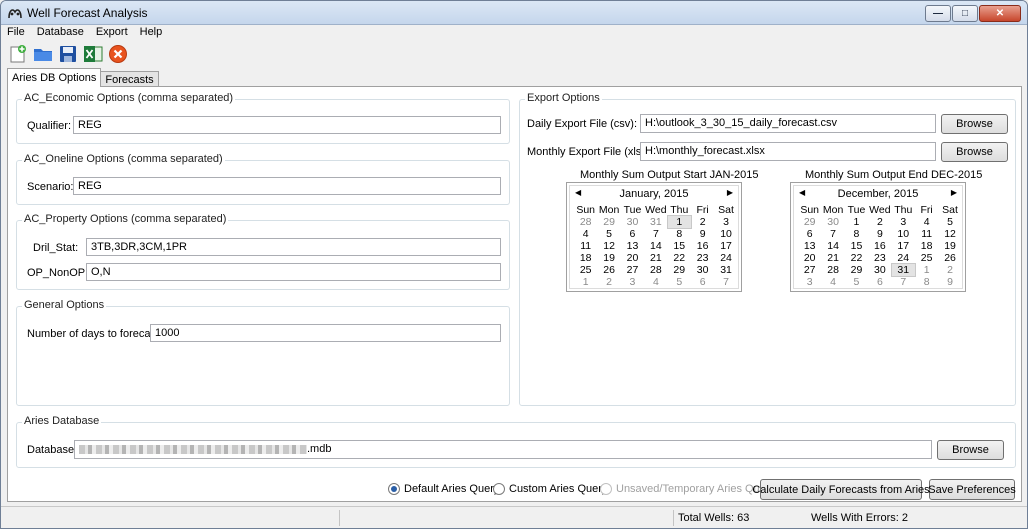 The height and width of the screenshot is (529, 1028). I want to click on database-browse-button: Browse, so click(970, 450).